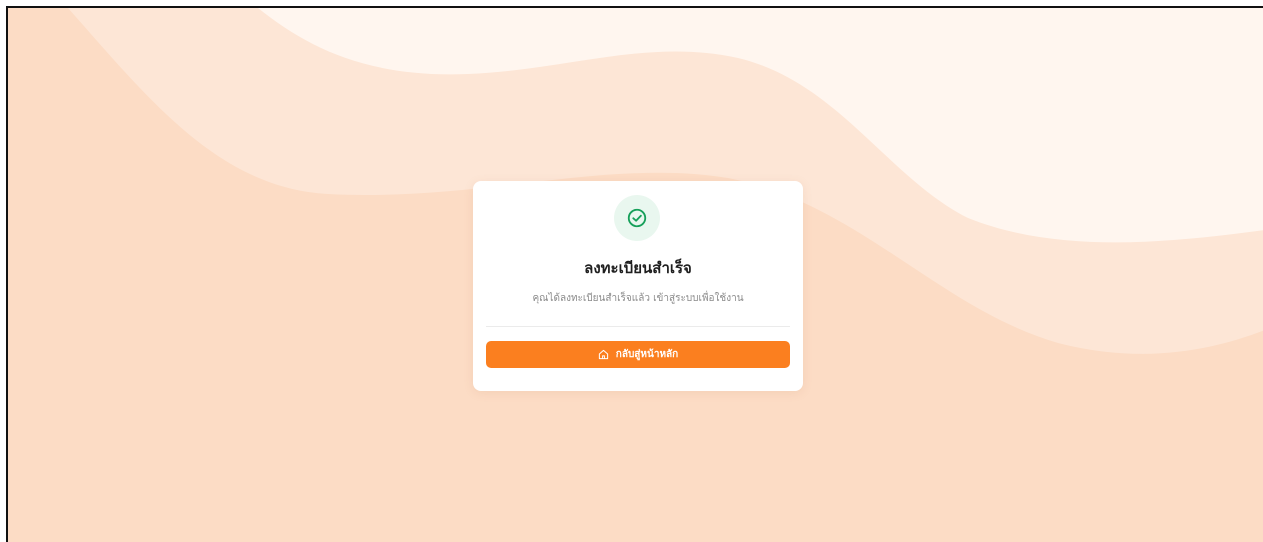 This screenshot has width=1263, height=542. Describe the element at coordinates (647, 354) in the screenshot. I see `back-to-home-label: กลับสู่หน้าหลัก` at that location.